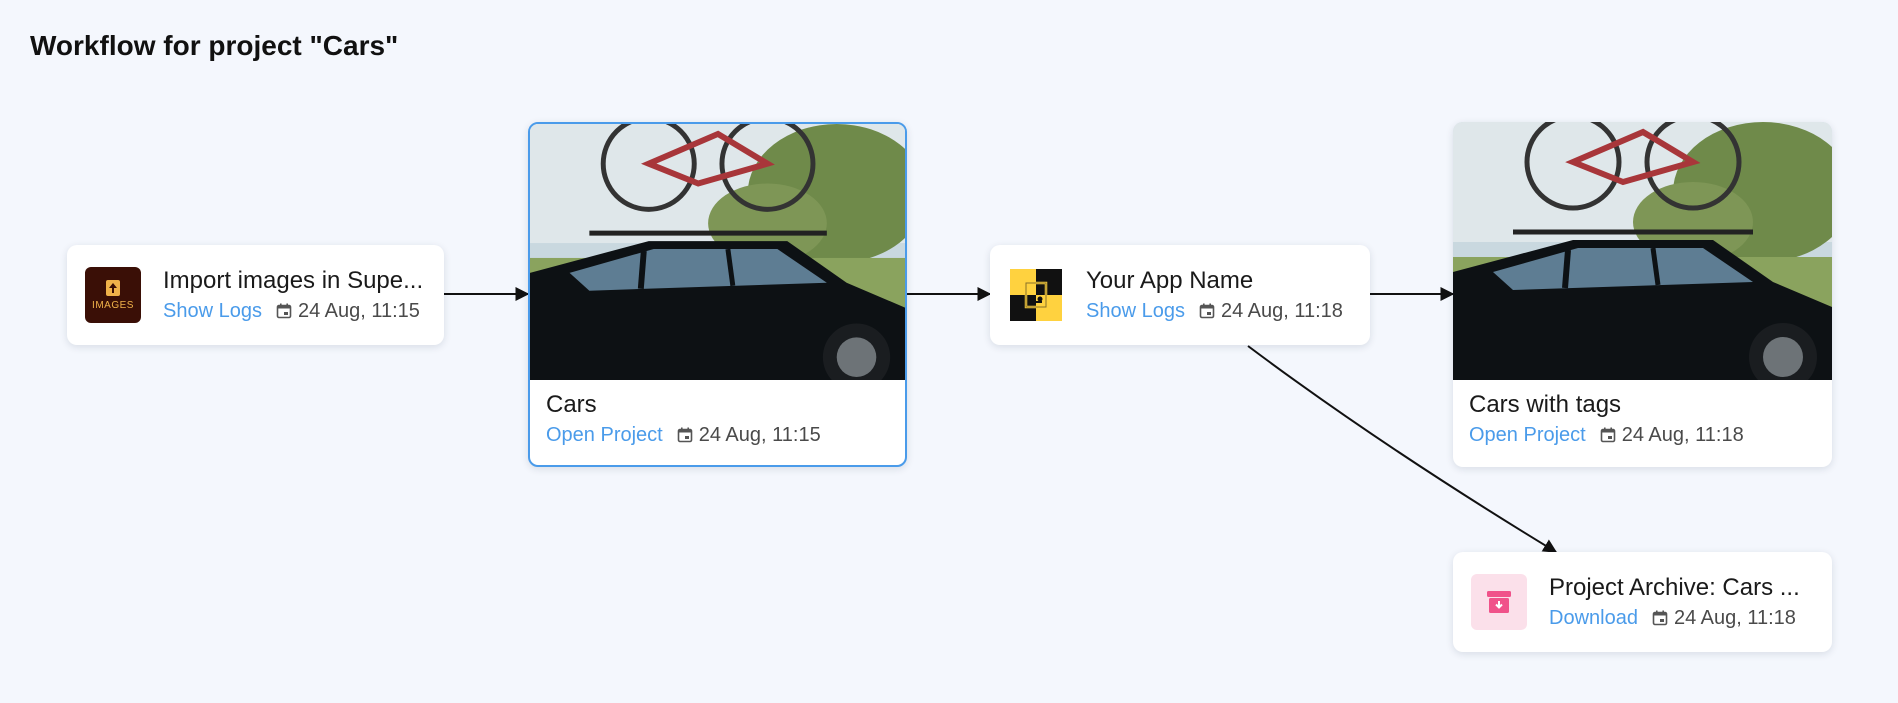 Image resolution: width=1898 pixels, height=703 pixels. What do you see at coordinates (1593, 618) in the screenshot?
I see `download-link: Download` at bounding box center [1593, 618].